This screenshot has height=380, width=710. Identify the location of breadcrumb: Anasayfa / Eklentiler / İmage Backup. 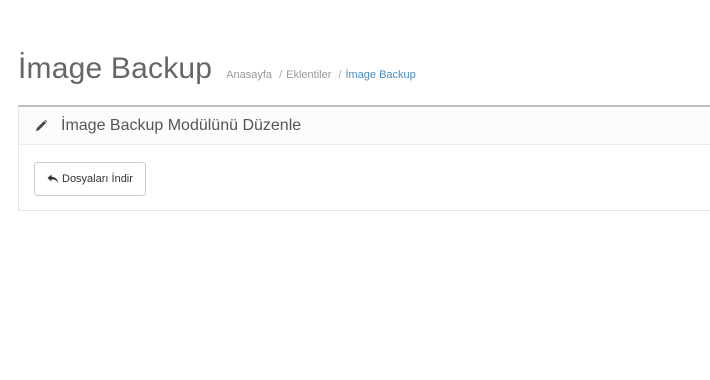
(321, 75).